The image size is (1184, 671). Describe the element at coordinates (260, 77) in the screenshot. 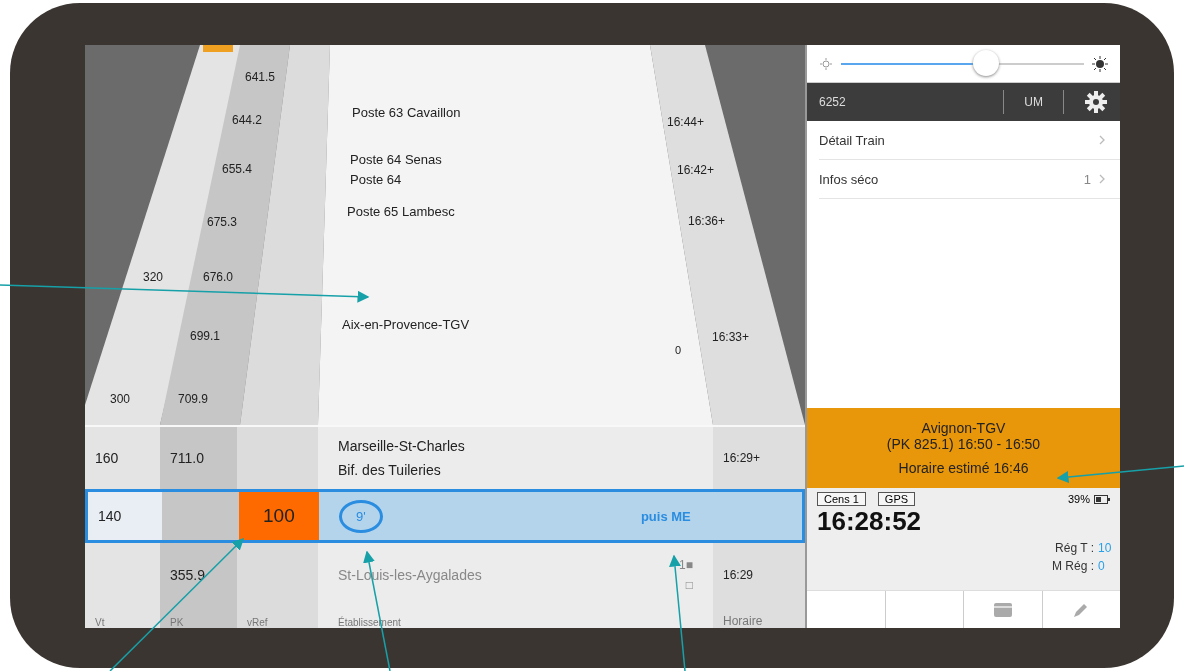

I see `km-marker: 641.5` at that location.